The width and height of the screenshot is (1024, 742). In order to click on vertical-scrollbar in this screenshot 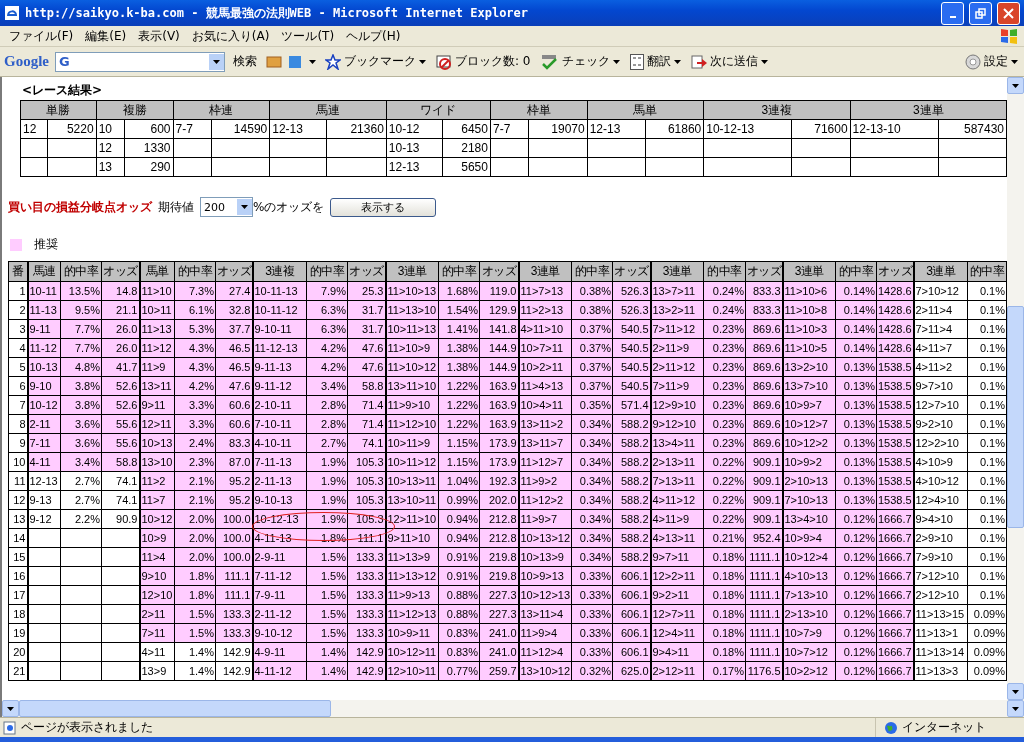, I will do `click(1015, 388)`.